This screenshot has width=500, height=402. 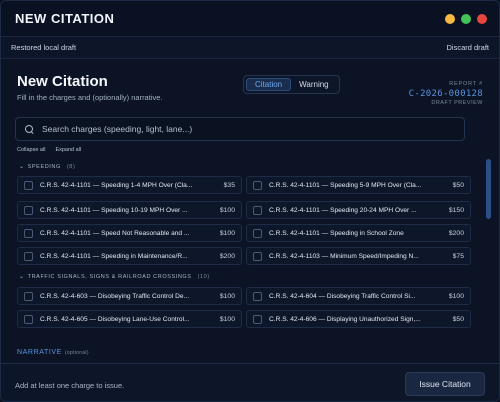 I want to click on expand-all-link: Expand all, so click(x=68, y=150).